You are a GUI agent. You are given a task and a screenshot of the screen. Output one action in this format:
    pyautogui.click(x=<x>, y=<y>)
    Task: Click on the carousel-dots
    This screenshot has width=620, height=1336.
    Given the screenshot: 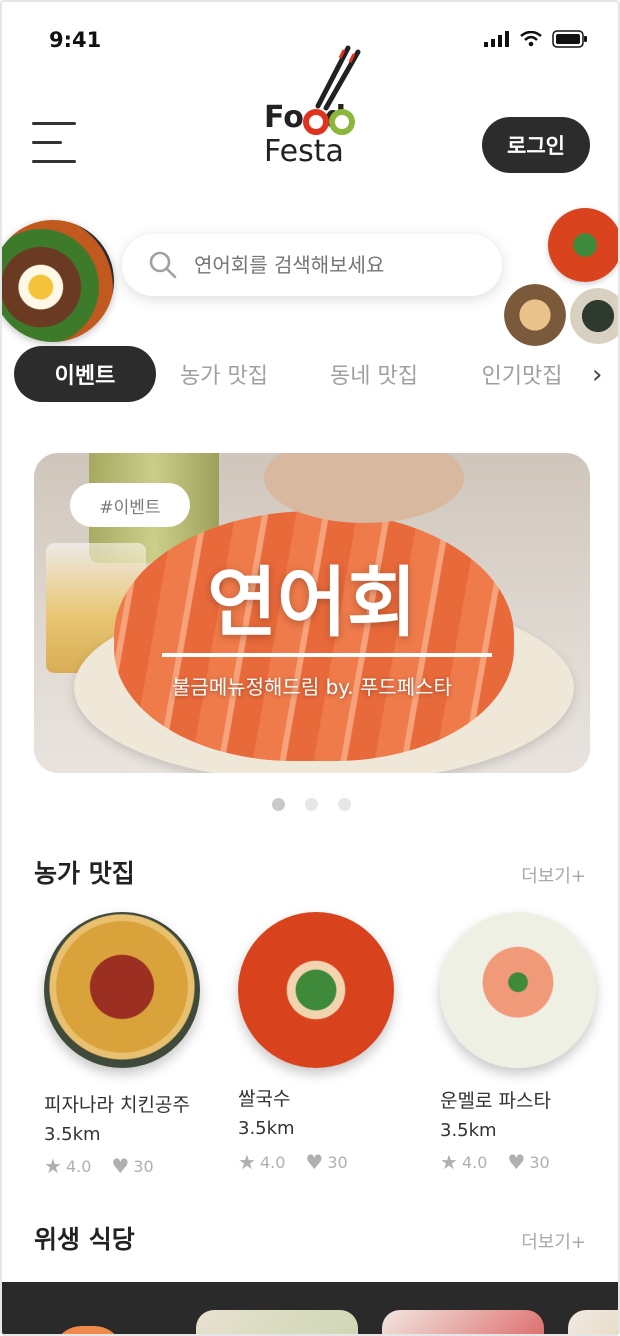 What is the action you would take?
    pyautogui.click(x=311, y=804)
    